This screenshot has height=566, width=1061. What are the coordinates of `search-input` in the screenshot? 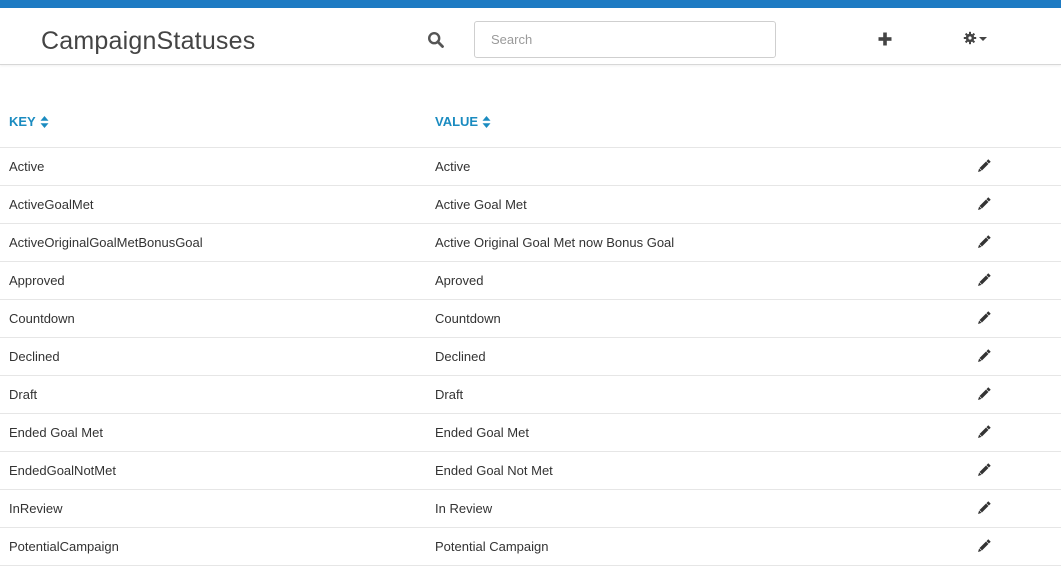 It's located at (625, 39).